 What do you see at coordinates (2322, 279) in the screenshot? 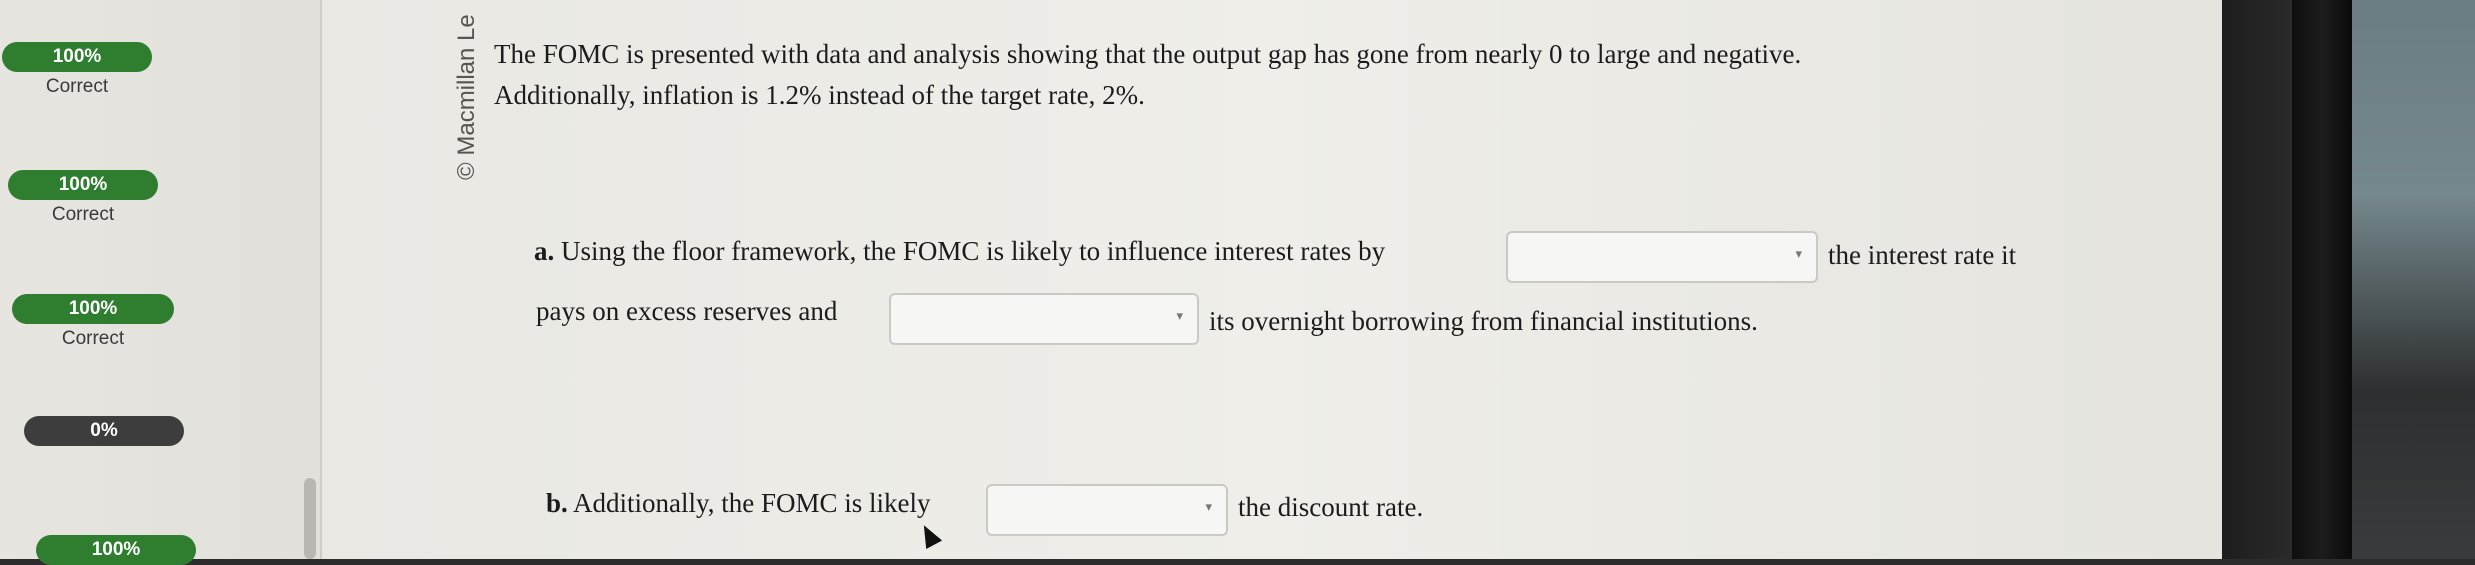
I see `screen-bezel-edge` at bounding box center [2322, 279].